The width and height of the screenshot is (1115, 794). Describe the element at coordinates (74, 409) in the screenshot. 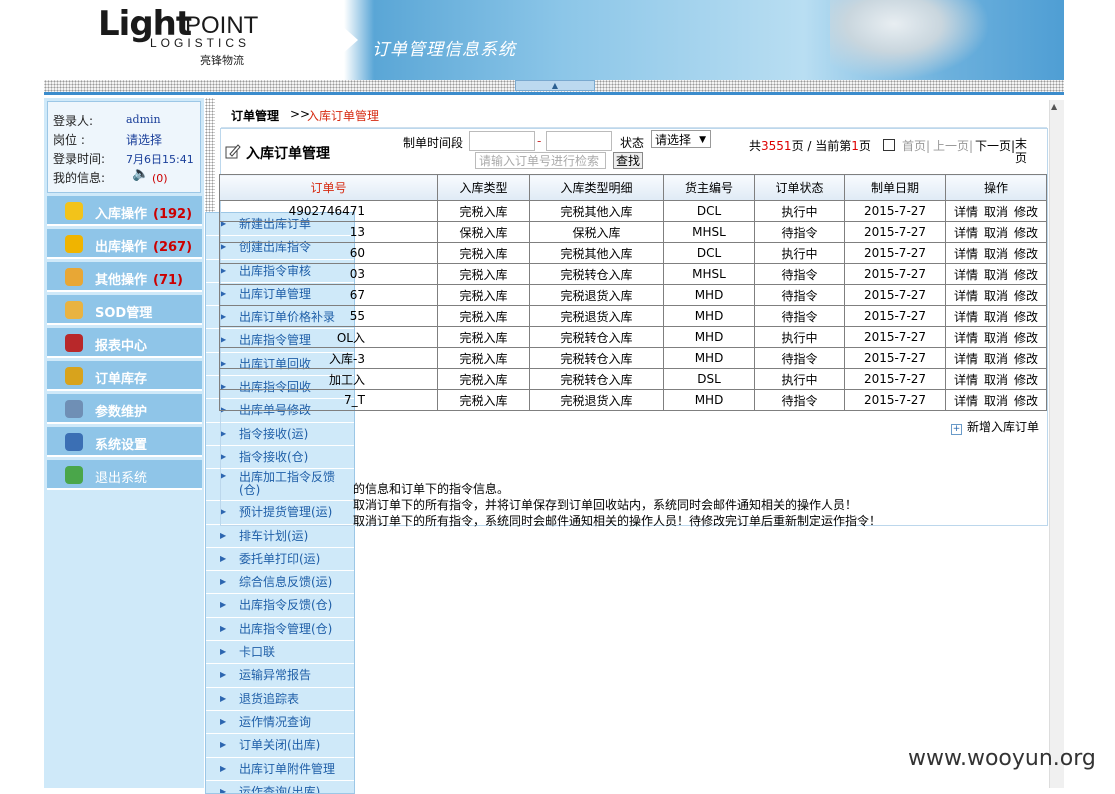

I see `tools-icon` at that location.